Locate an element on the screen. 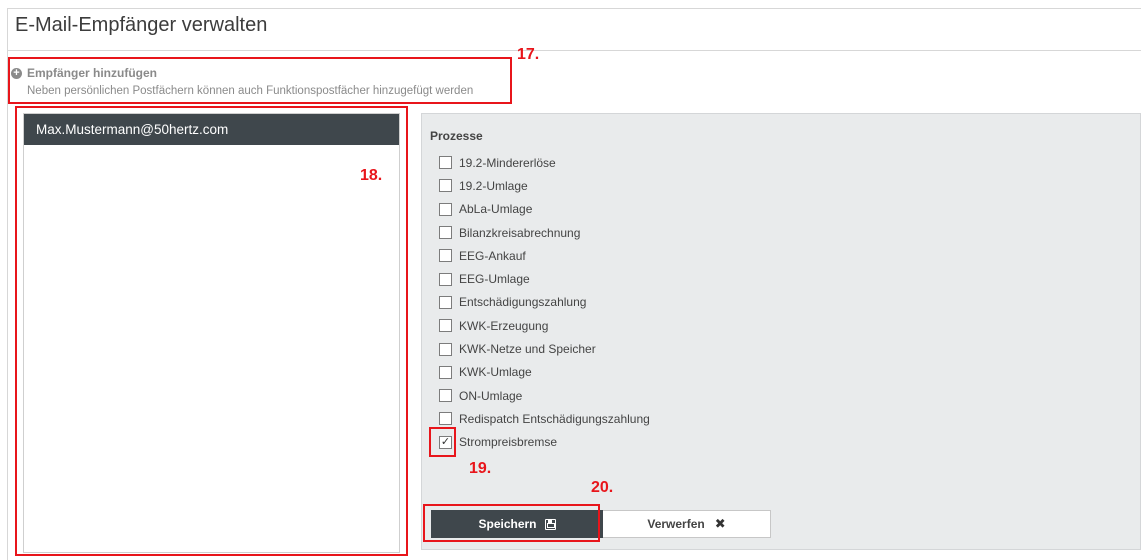  process-item: EEG-Umlage is located at coordinates (544, 278).